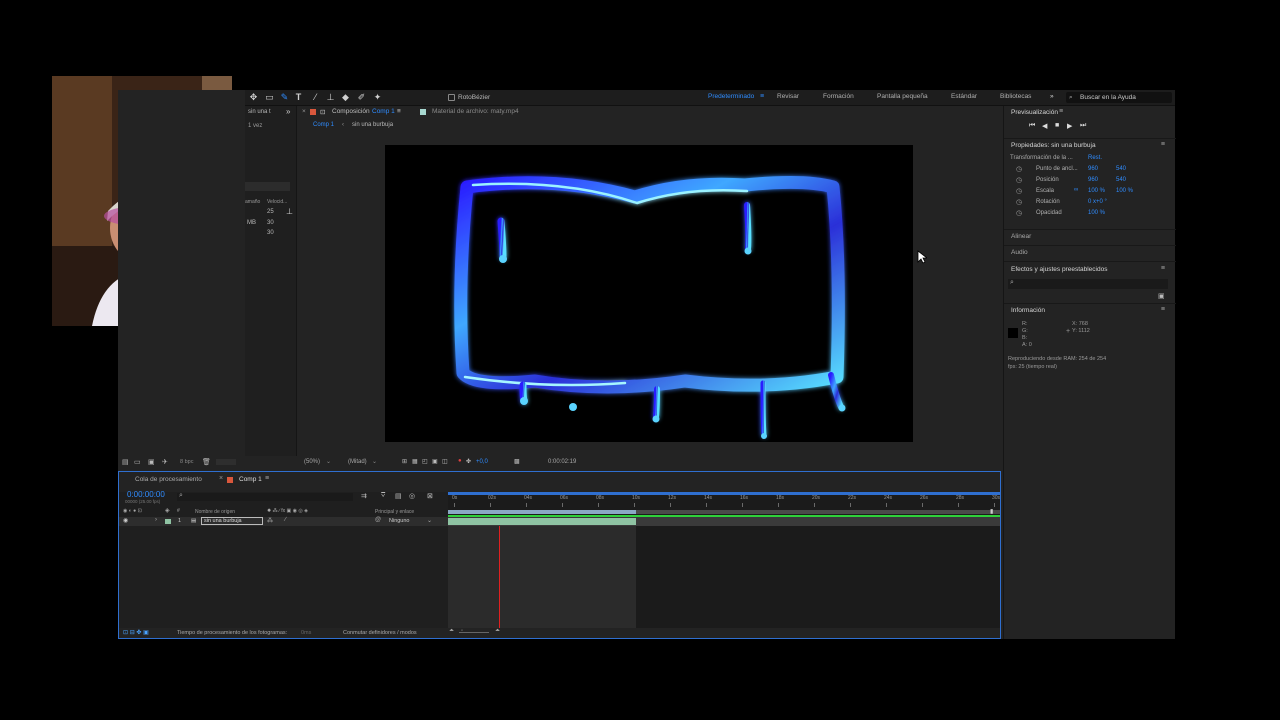 The height and width of the screenshot is (720, 1280). What do you see at coordinates (562, 462) in the screenshot?
I see `viewer-timecode: 0:00:02:19` at bounding box center [562, 462].